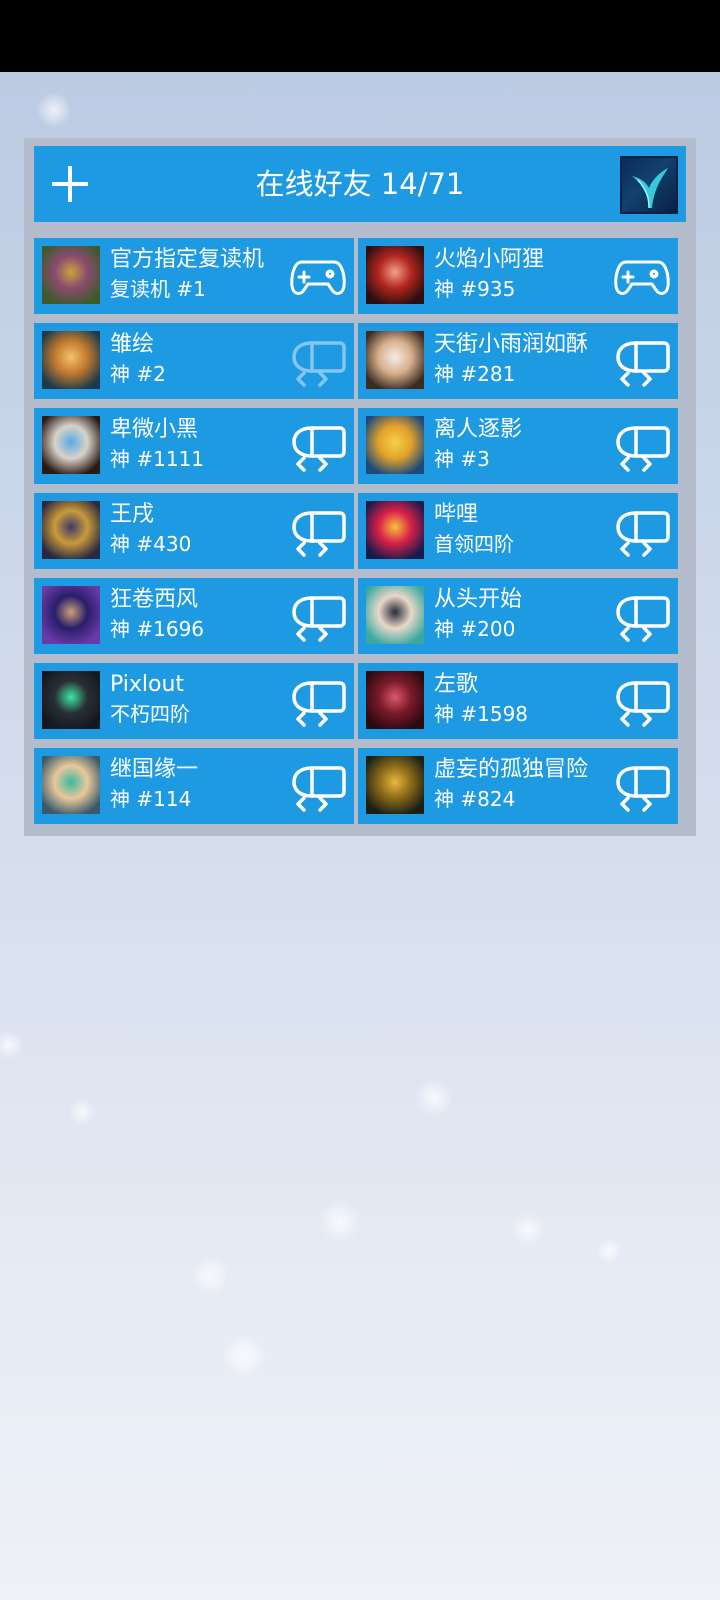 This screenshot has height=1600, width=720. I want to click on friend-card: 虚妄的孤独冒险神 #824, so click(518, 786).